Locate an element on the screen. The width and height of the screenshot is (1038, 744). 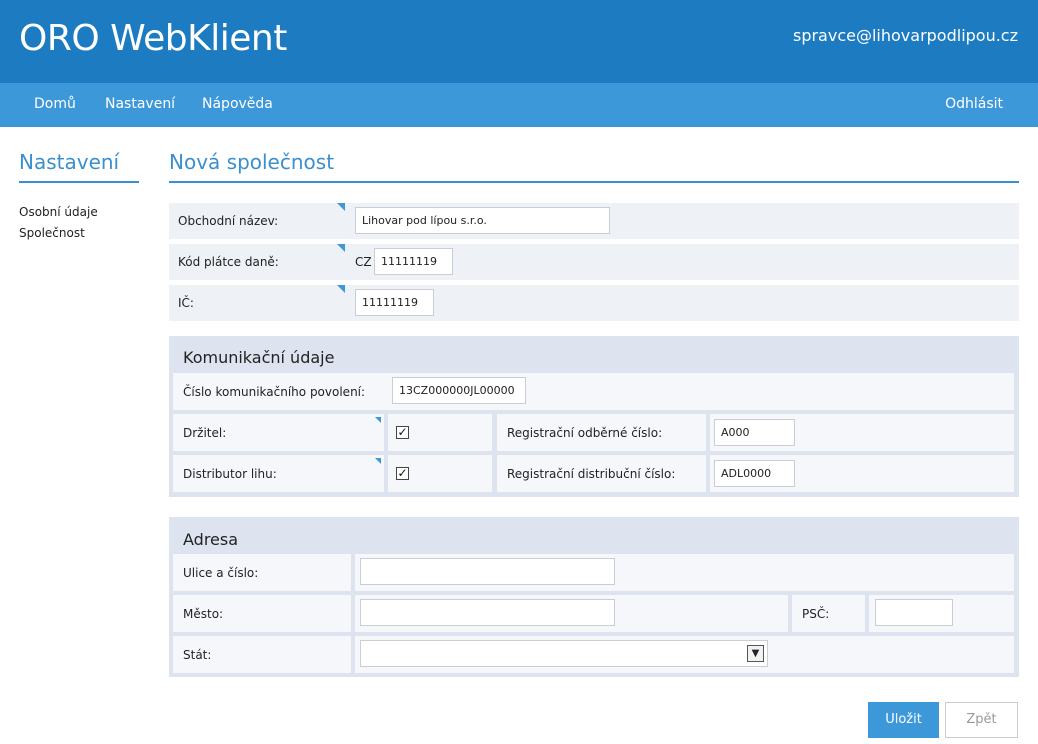
name-label: Obchodní název: is located at coordinates (228, 221).